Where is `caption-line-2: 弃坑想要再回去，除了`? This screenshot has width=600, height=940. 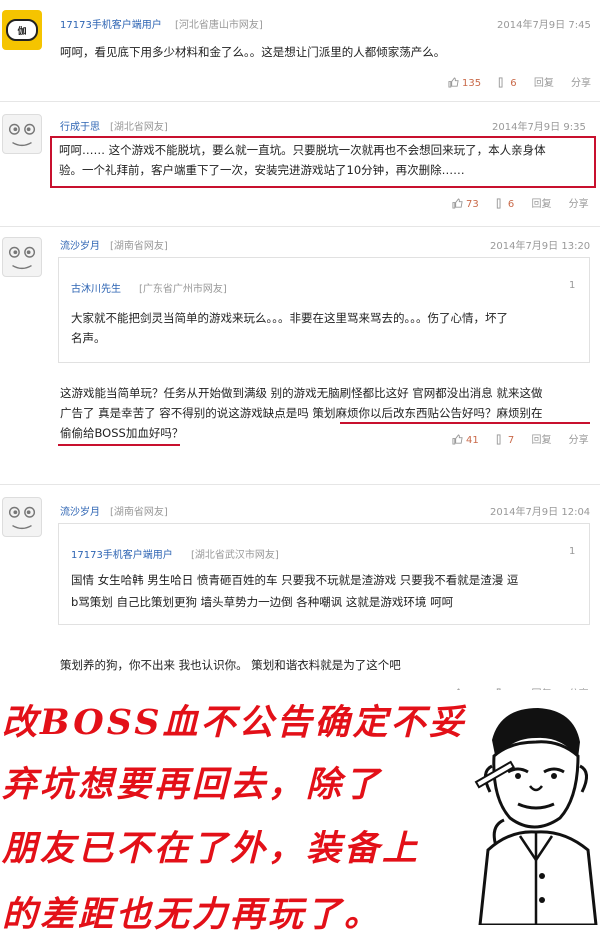
caption-line-2: 弃坑想要再回去，除了 is located at coordinates (192, 784).